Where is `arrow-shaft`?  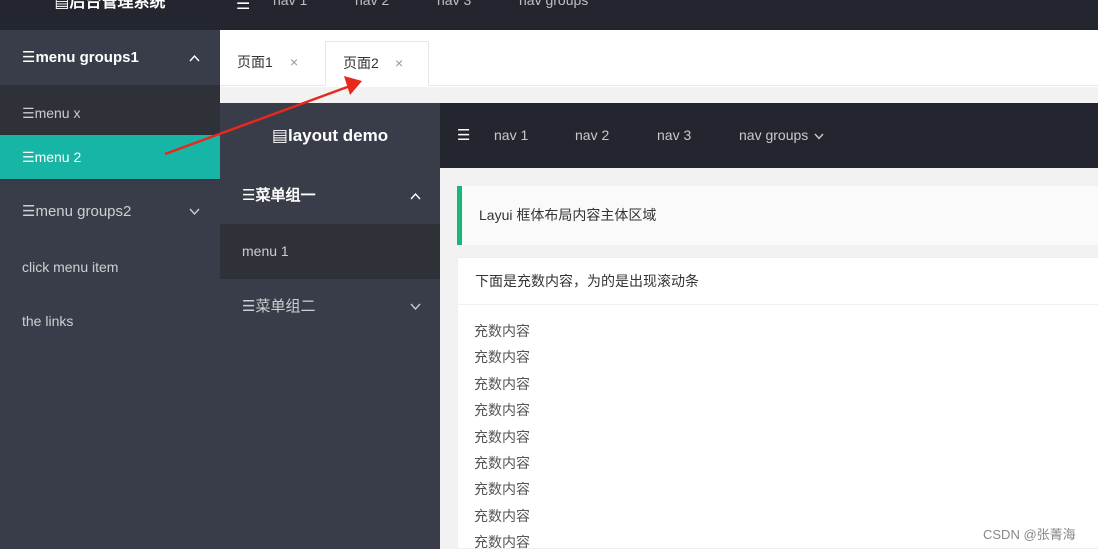
arrow-shaft is located at coordinates (257, 120).